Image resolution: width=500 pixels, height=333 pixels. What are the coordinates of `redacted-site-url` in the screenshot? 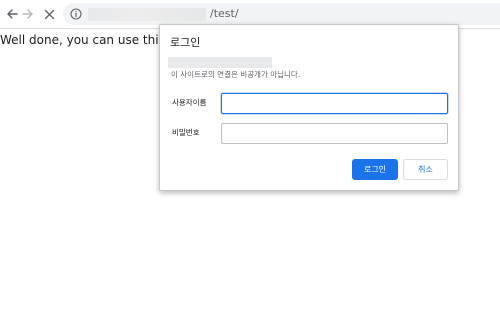 It's located at (220, 62).